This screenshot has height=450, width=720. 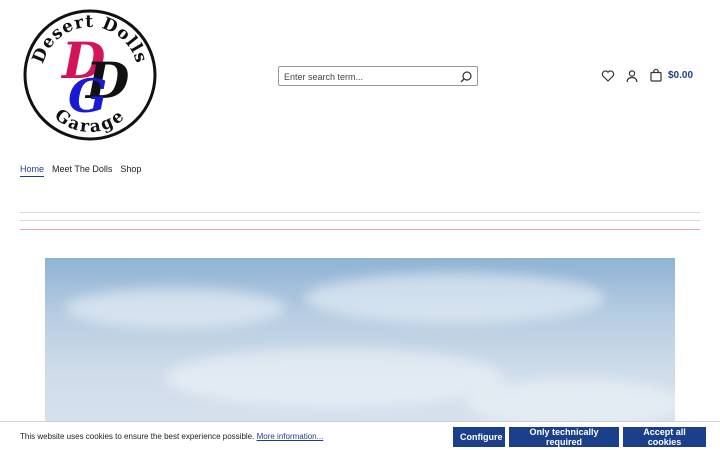 What do you see at coordinates (87, 96) in the screenshot?
I see `logo-letter-g: G` at bounding box center [87, 96].